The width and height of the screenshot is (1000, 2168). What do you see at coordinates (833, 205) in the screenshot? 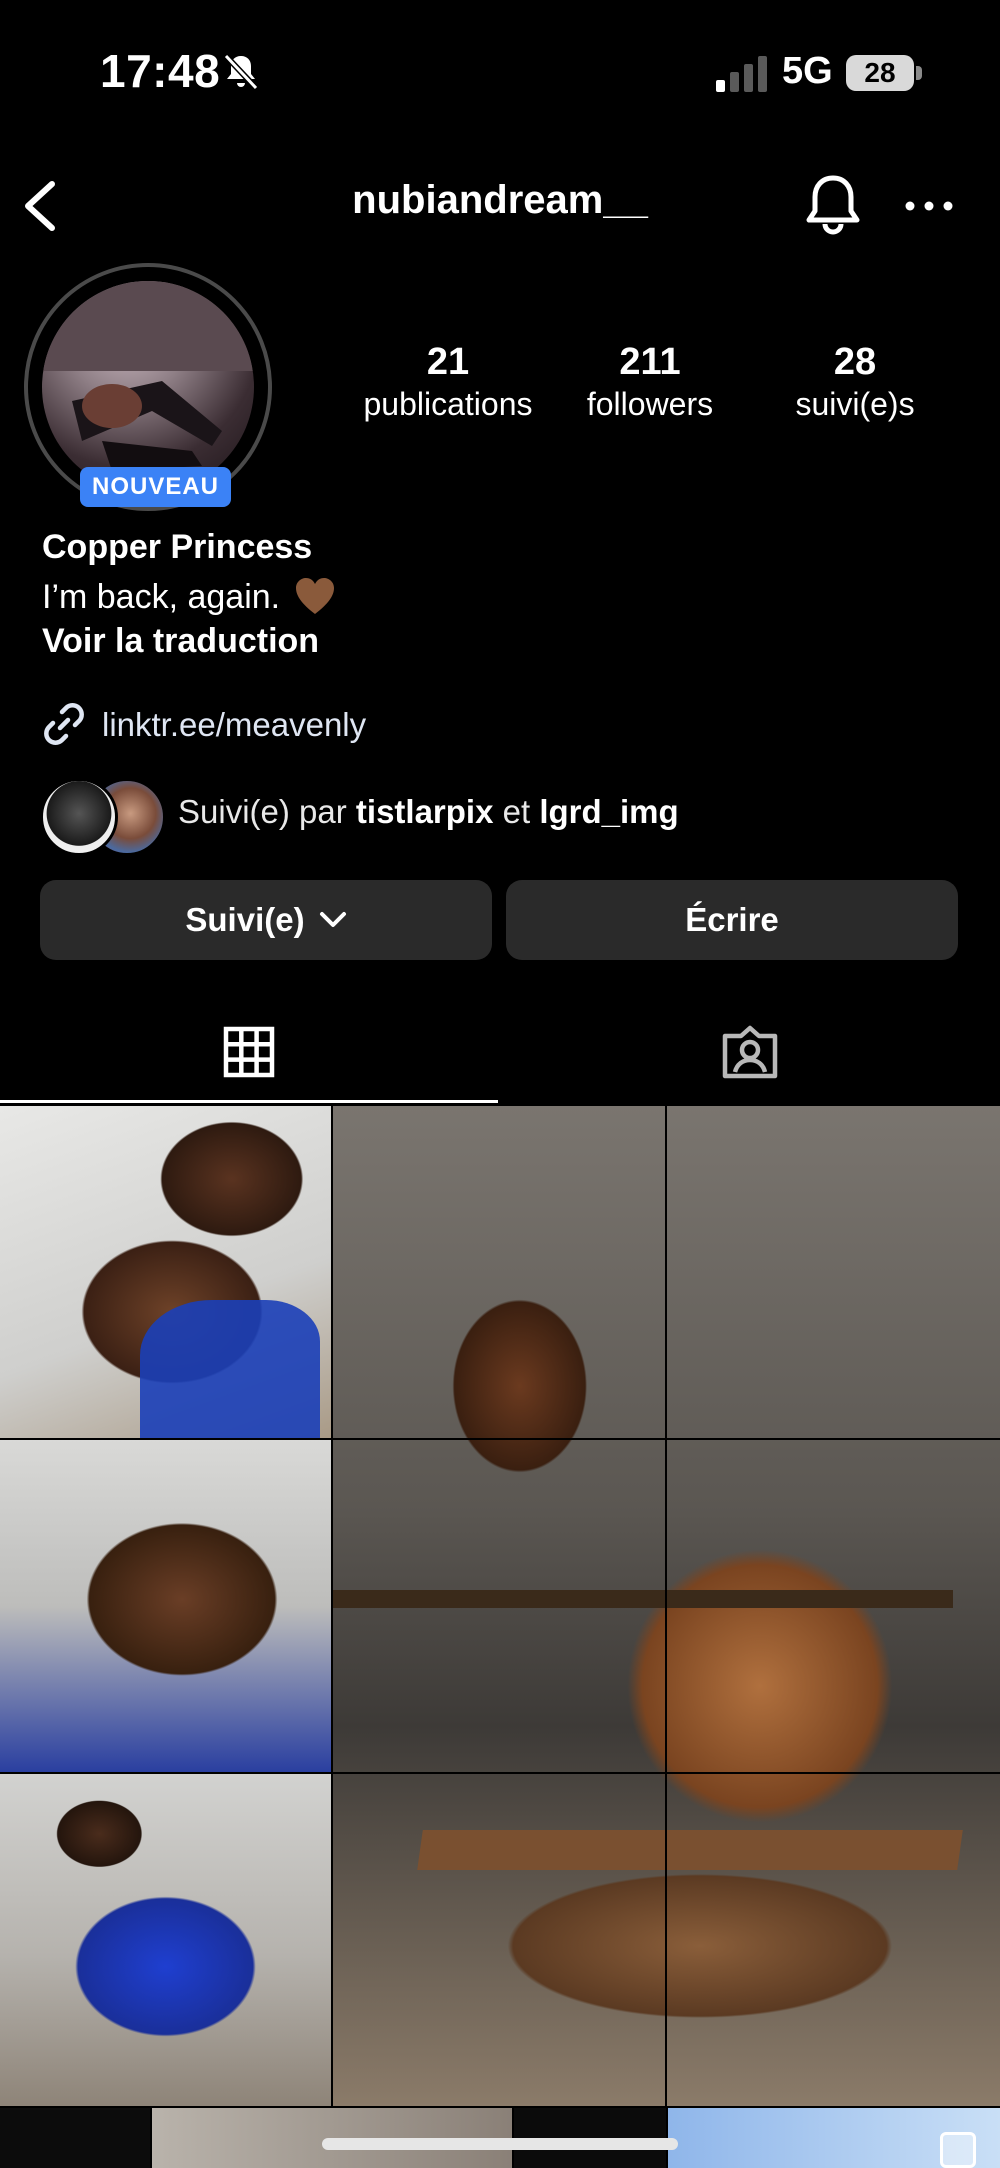
I see `bell-icon` at bounding box center [833, 205].